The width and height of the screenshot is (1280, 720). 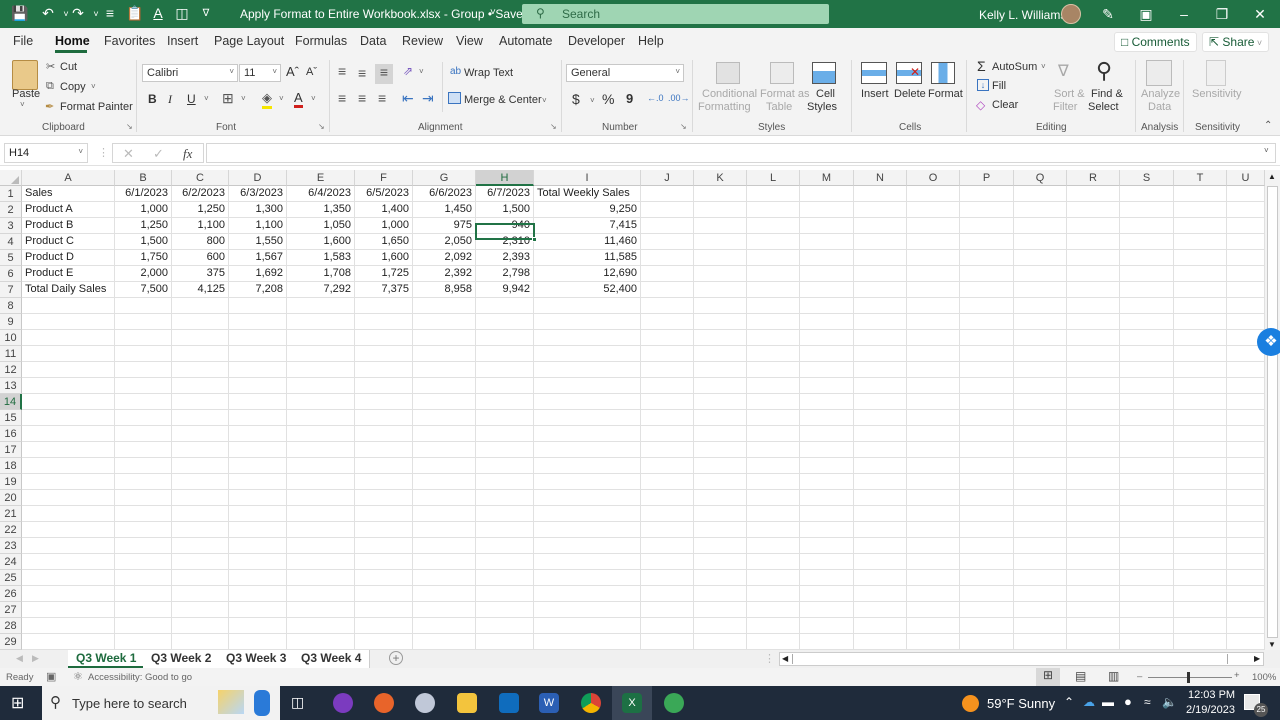 What do you see at coordinates (1093, 370) in the screenshot?
I see `cell-r12` at bounding box center [1093, 370].